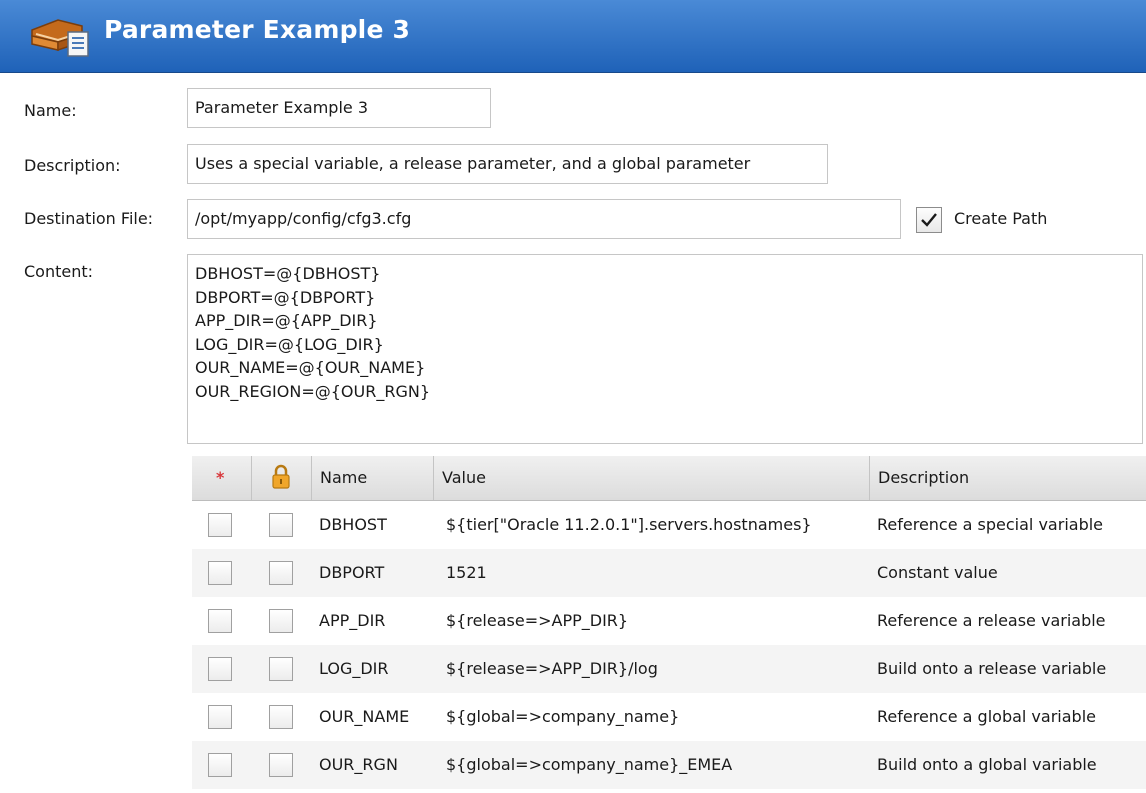  Describe the element at coordinates (552, 668) in the screenshot. I see `param-value: ${release=>APP_DIR}/log` at that location.